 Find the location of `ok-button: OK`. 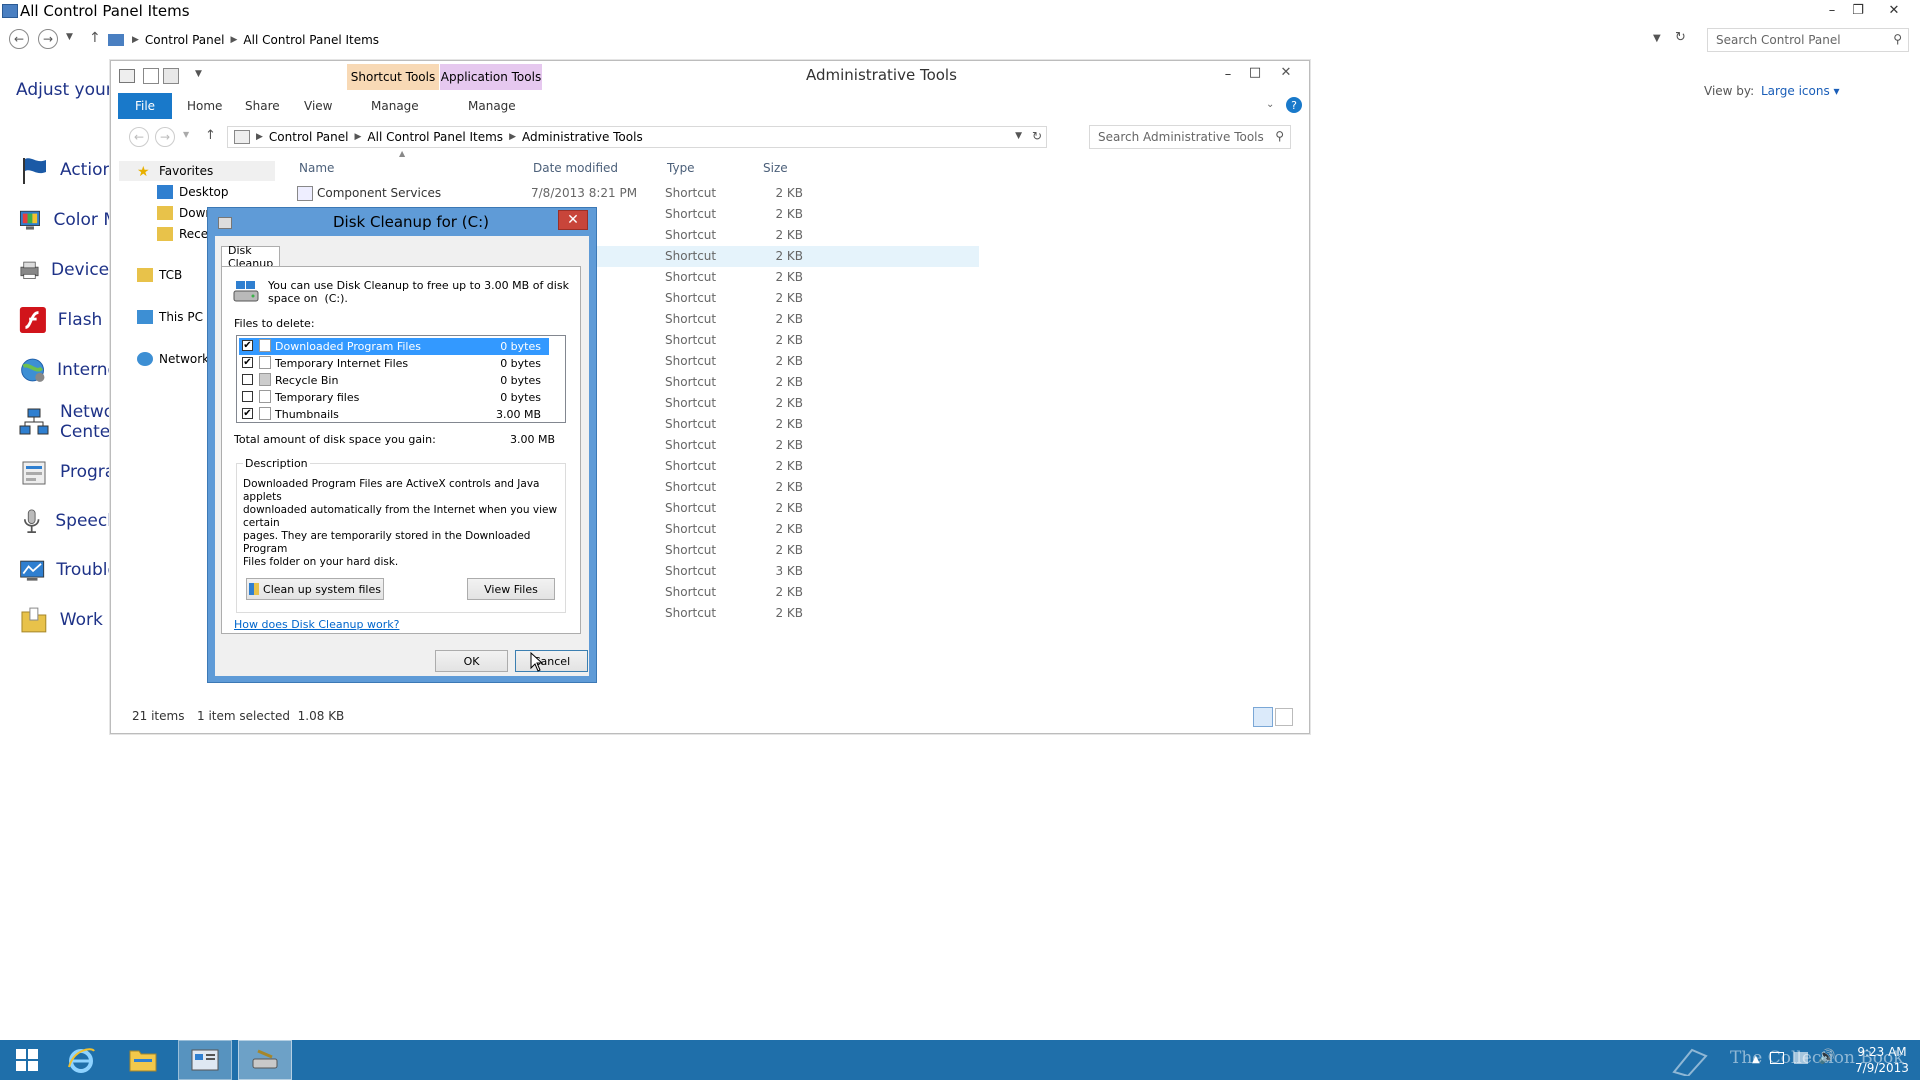

ok-button: OK is located at coordinates (471, 661).